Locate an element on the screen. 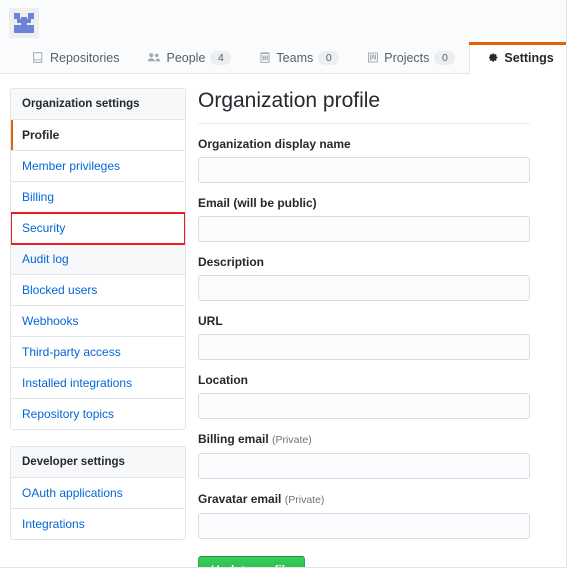  tab-people: People 4 is located at coordinates (189, 57).